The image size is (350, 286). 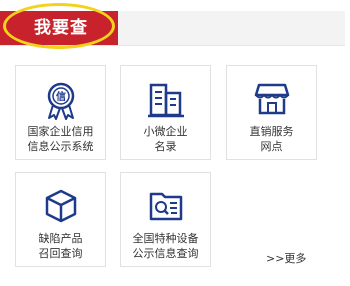 What do you see at coordinates (60, 246) in the screenshot?
I see `tile-label: 缺陷产品 召回查询` at bounding box center [60, 246].